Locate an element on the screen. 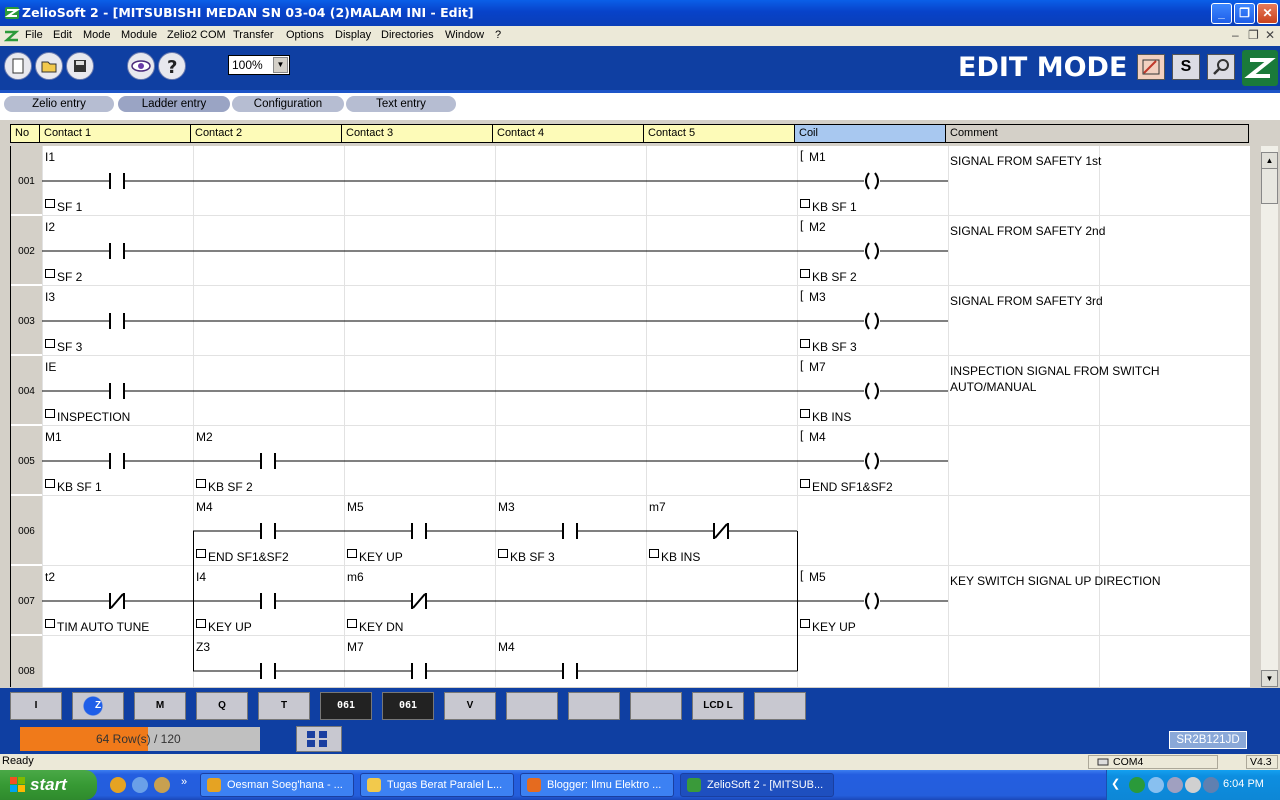  row-number: 003 is located at coordinates (26, 320).